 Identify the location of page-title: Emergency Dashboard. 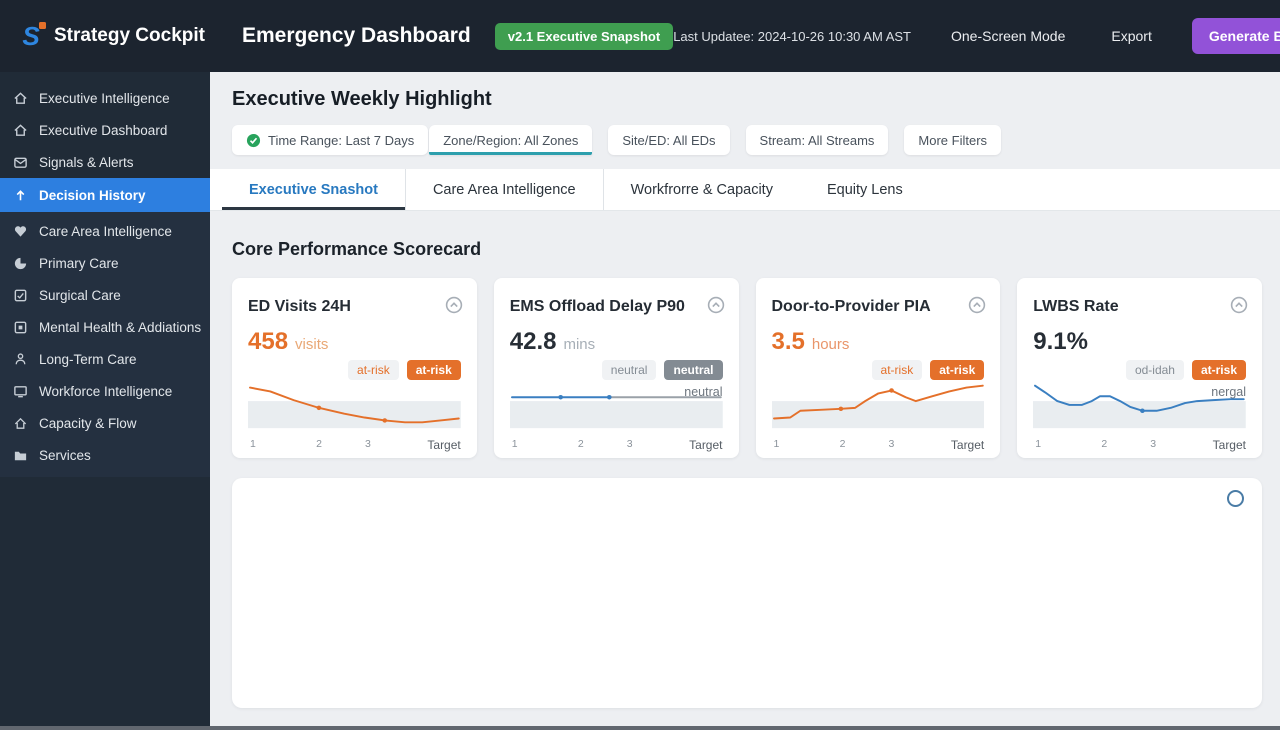
(356, 35).